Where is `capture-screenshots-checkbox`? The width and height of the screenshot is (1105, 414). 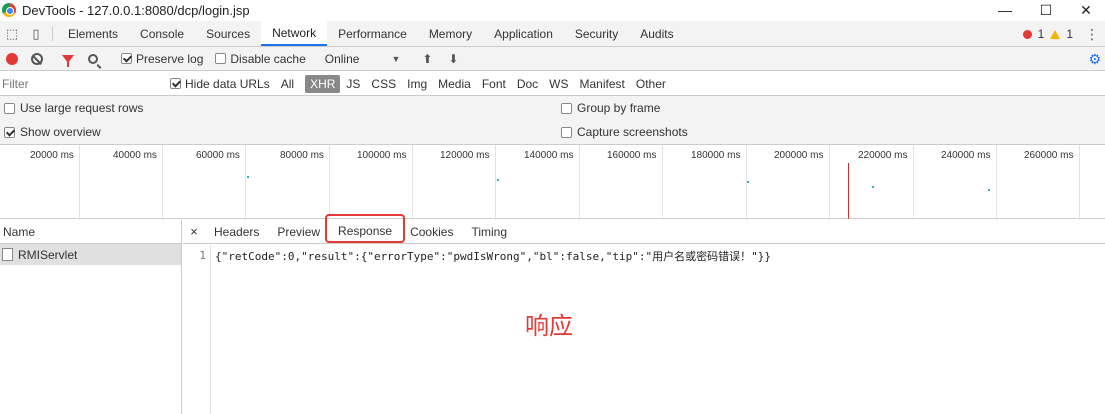
capture-screenshots-checkbox is located at coordinates (566, 132).